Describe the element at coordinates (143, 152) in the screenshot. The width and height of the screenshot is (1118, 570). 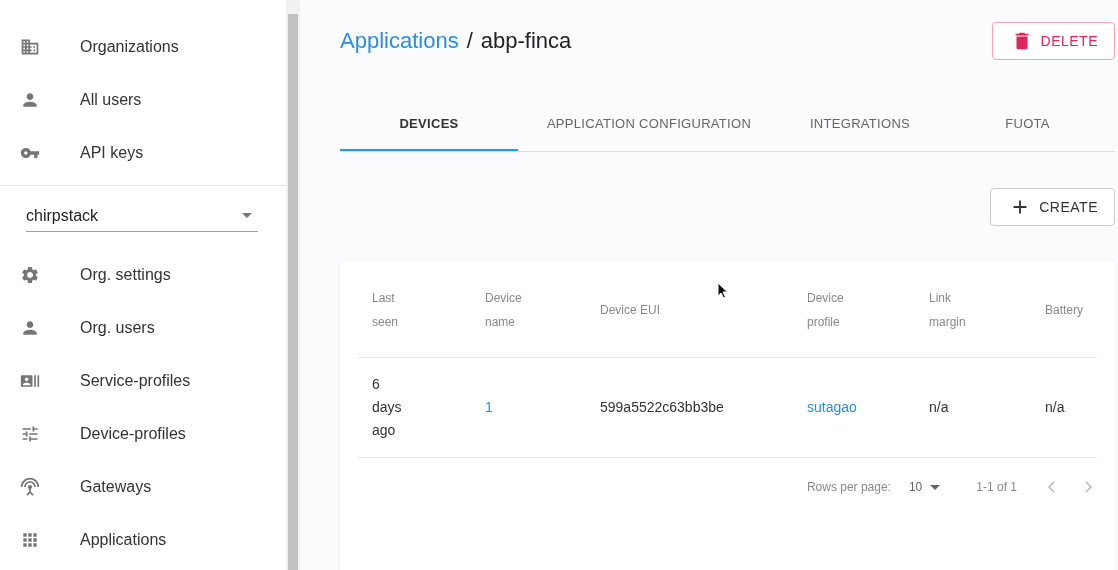
I see `sidebar-item: API keys` at that location.